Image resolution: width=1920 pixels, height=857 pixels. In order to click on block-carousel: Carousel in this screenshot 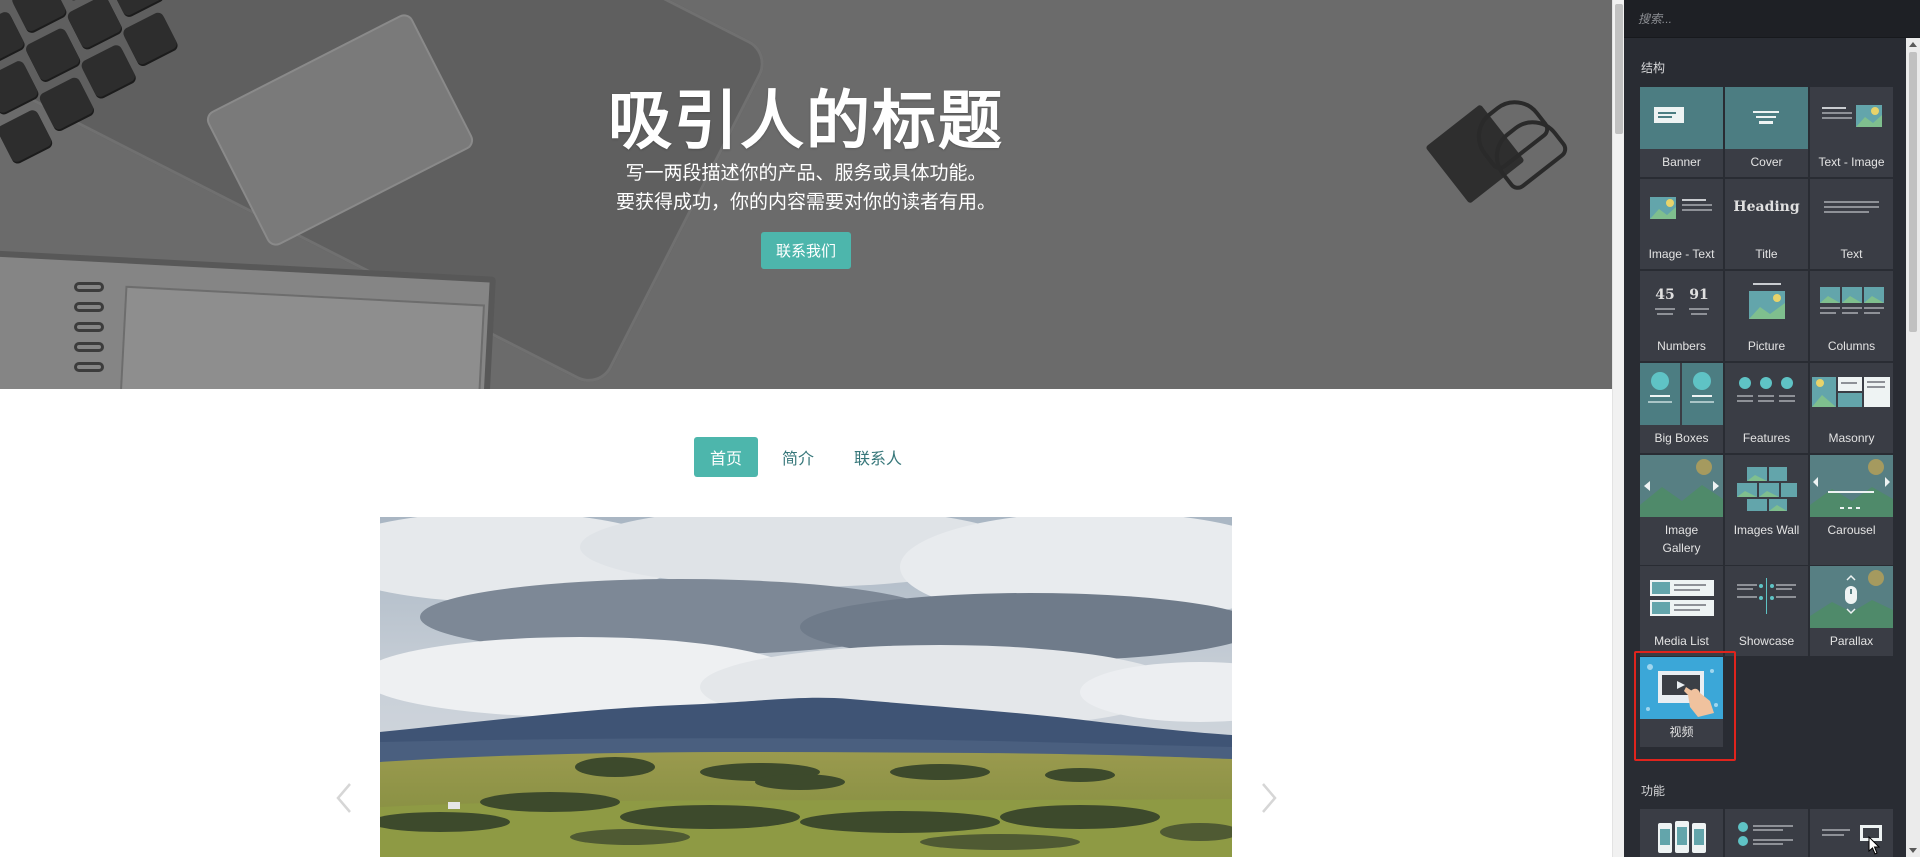, I will do `click(1851, 510)`.